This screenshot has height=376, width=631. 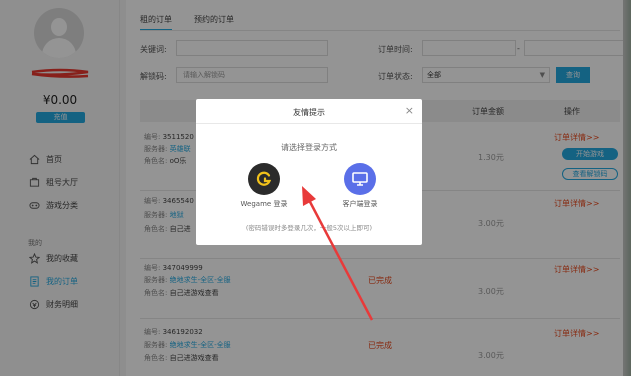 I want to click on monitor-icon, so click(x=360, y=179).